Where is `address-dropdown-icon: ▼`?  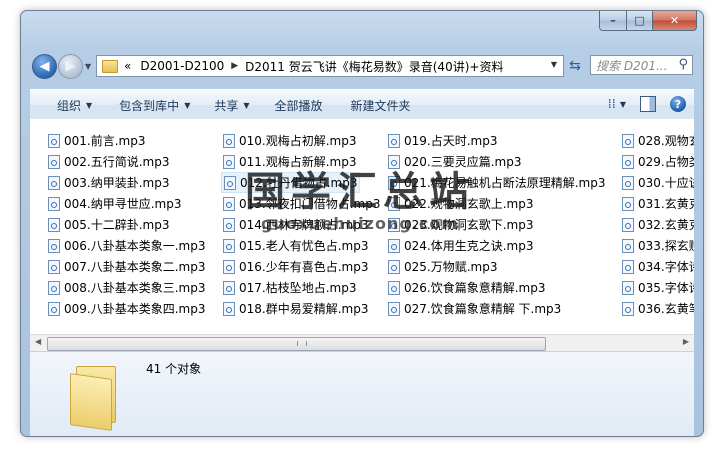
address-dropdown-icon: ▼ is located at coordinates (554, 64).